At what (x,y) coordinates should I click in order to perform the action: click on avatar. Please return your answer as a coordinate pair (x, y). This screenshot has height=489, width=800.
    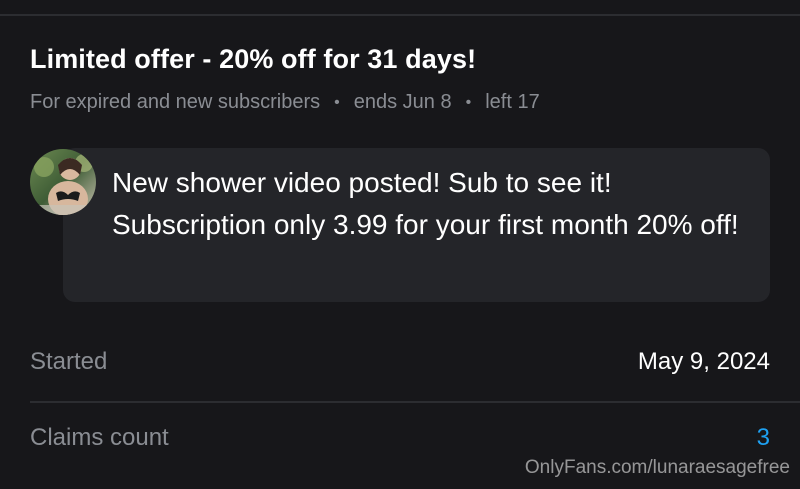
    Looking at the image, I should click on (63, 182).